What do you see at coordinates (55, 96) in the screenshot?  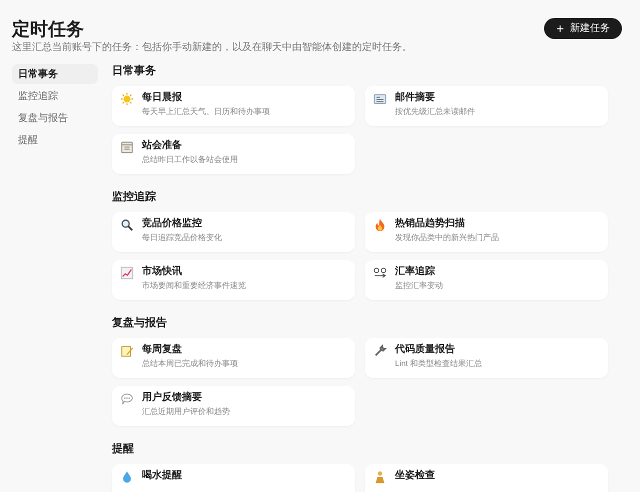 I see `sidebar-item: 监控追踪` at bounding box center [55, 96].